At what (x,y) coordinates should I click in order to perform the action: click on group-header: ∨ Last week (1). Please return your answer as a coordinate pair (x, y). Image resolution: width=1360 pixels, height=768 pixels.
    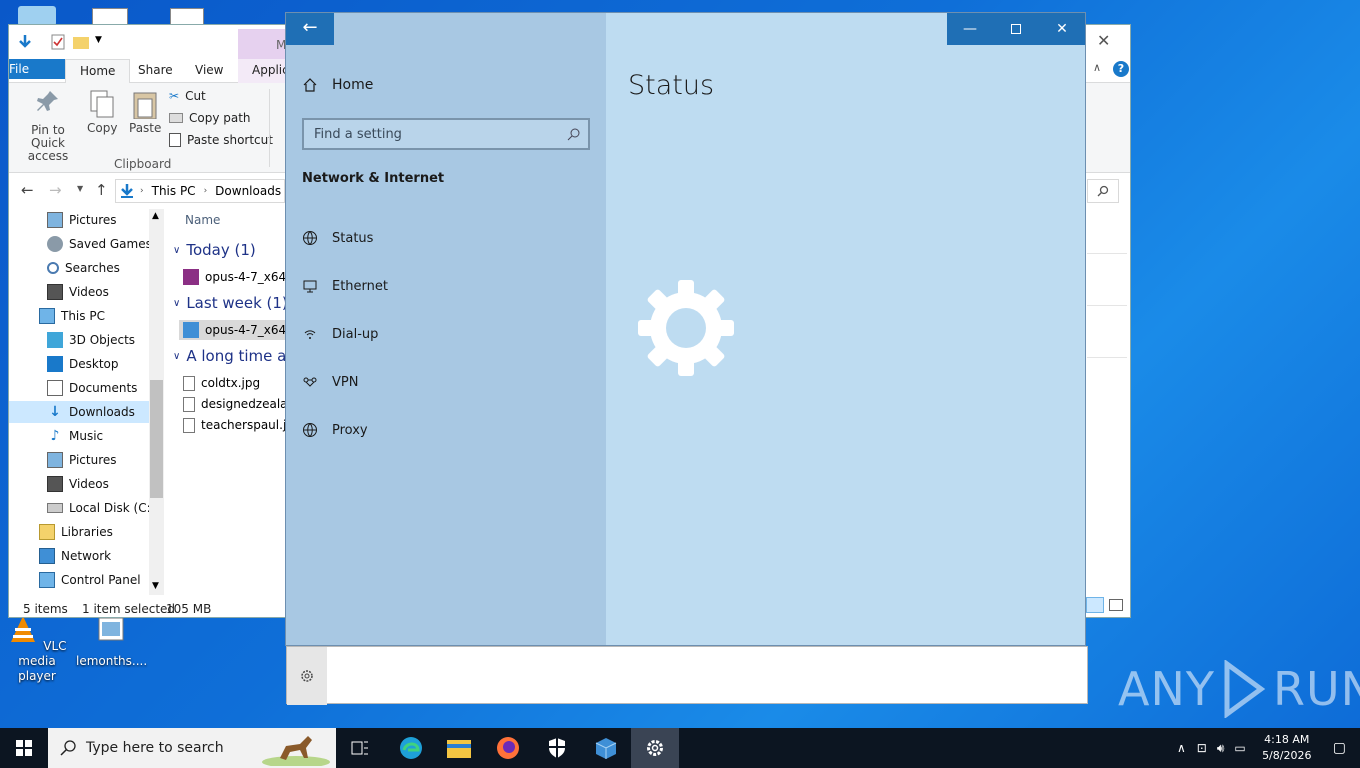
    Looking at the image, I should click on (230, 303).